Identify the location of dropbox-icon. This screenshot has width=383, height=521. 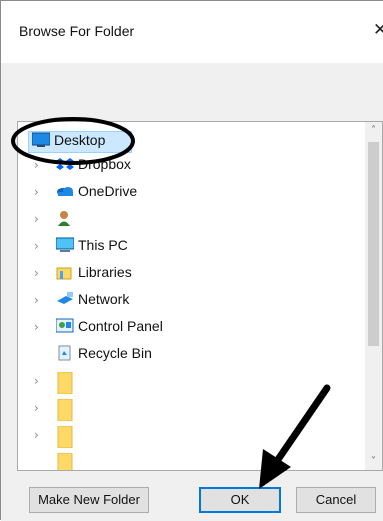
(65, 164).